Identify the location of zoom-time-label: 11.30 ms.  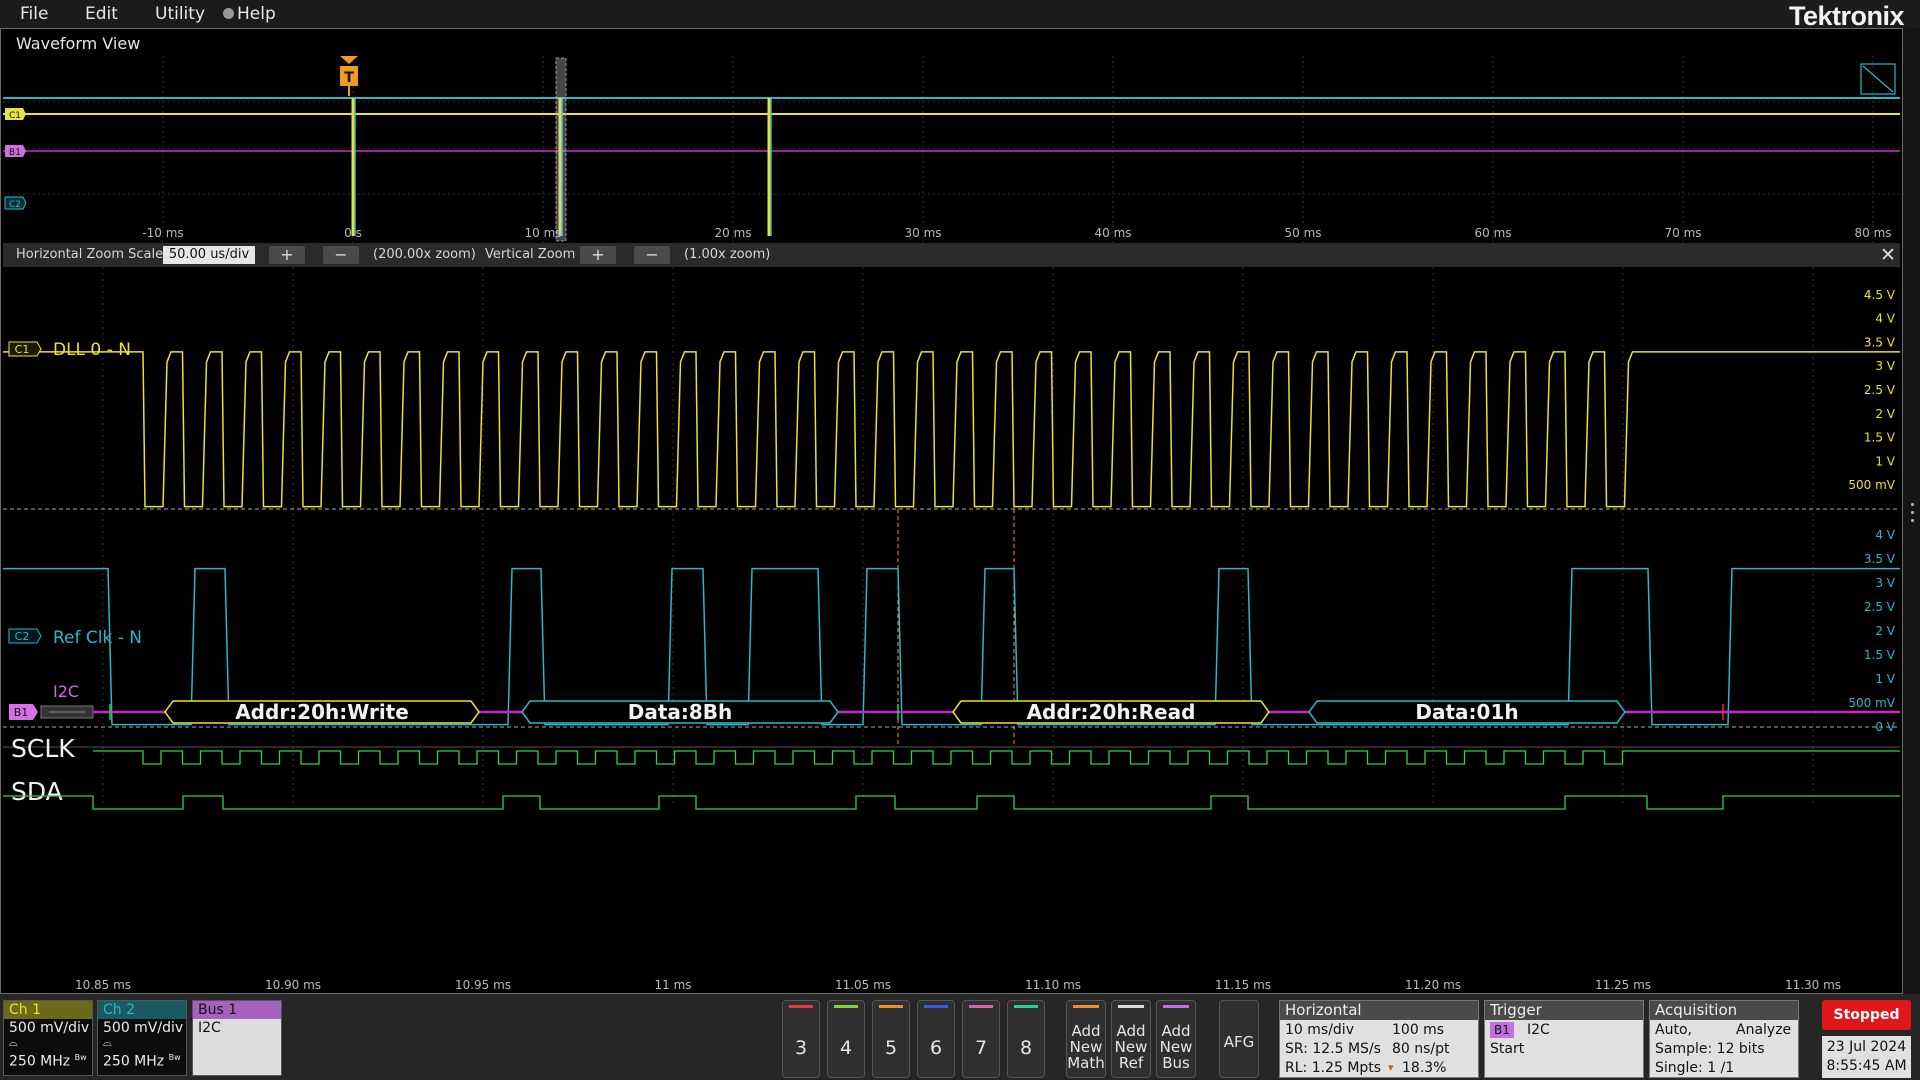
(1813, 985).